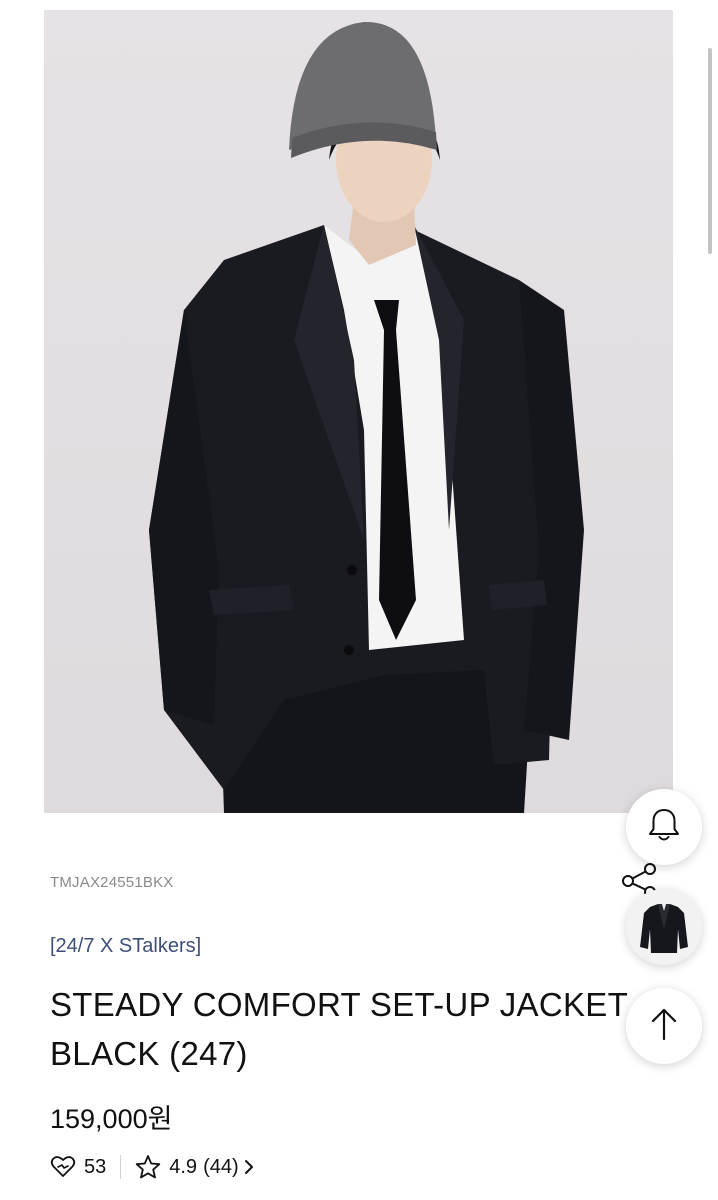  What do you see at coordinates (183, 1166) in the screenshot?
I see `rating-value: 4.9` at bounding box center [183, 1166].